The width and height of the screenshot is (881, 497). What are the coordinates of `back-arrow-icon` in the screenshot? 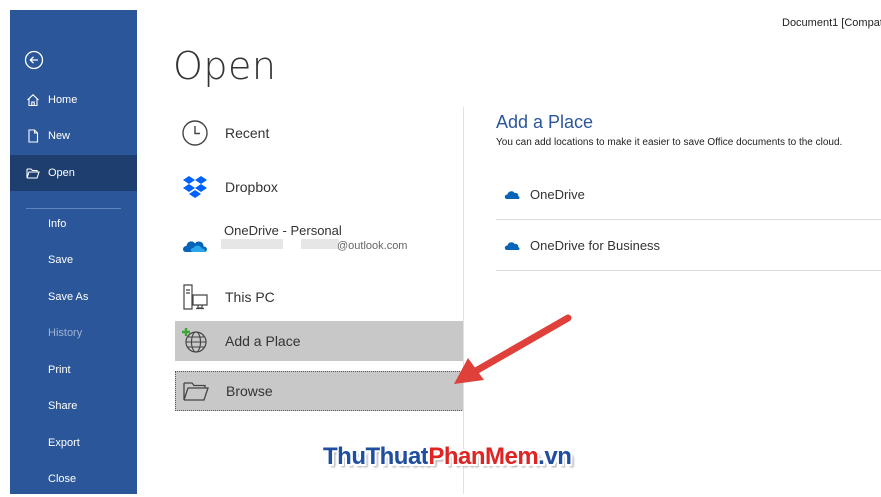 It's located at (34, 60).